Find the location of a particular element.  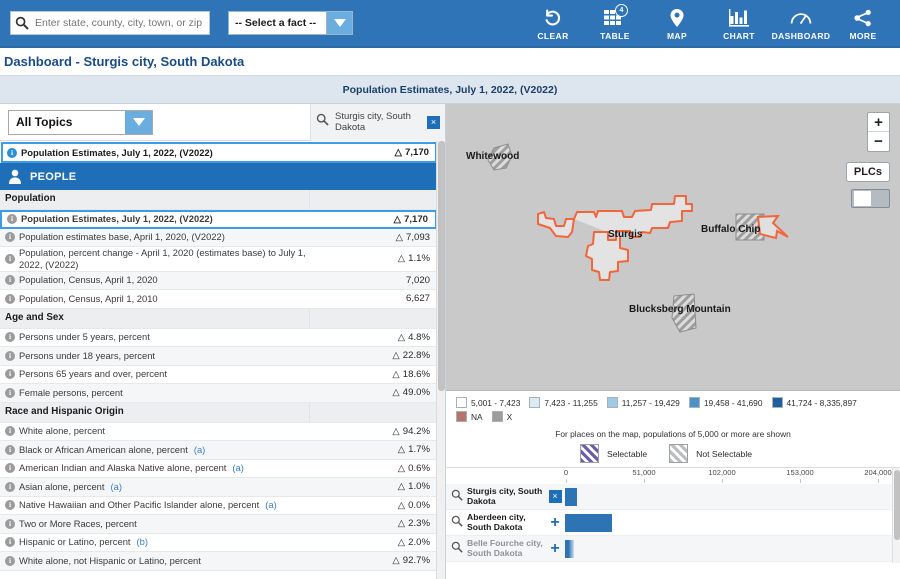

chart-scrollbar-thumb is located at coordinates (897, 505).